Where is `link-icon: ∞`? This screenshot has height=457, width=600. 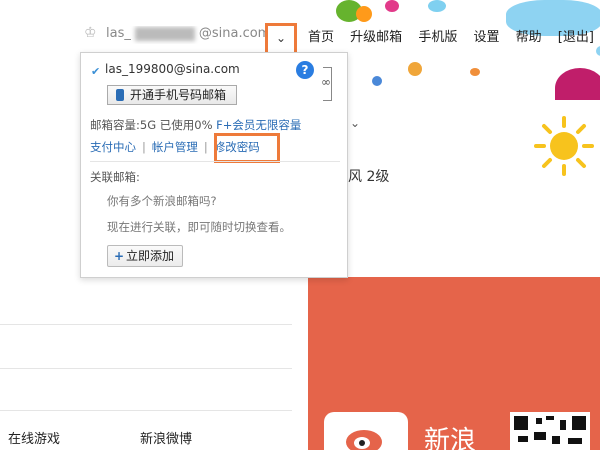 link-icon: ∞ is located at coordinates (328, 82).